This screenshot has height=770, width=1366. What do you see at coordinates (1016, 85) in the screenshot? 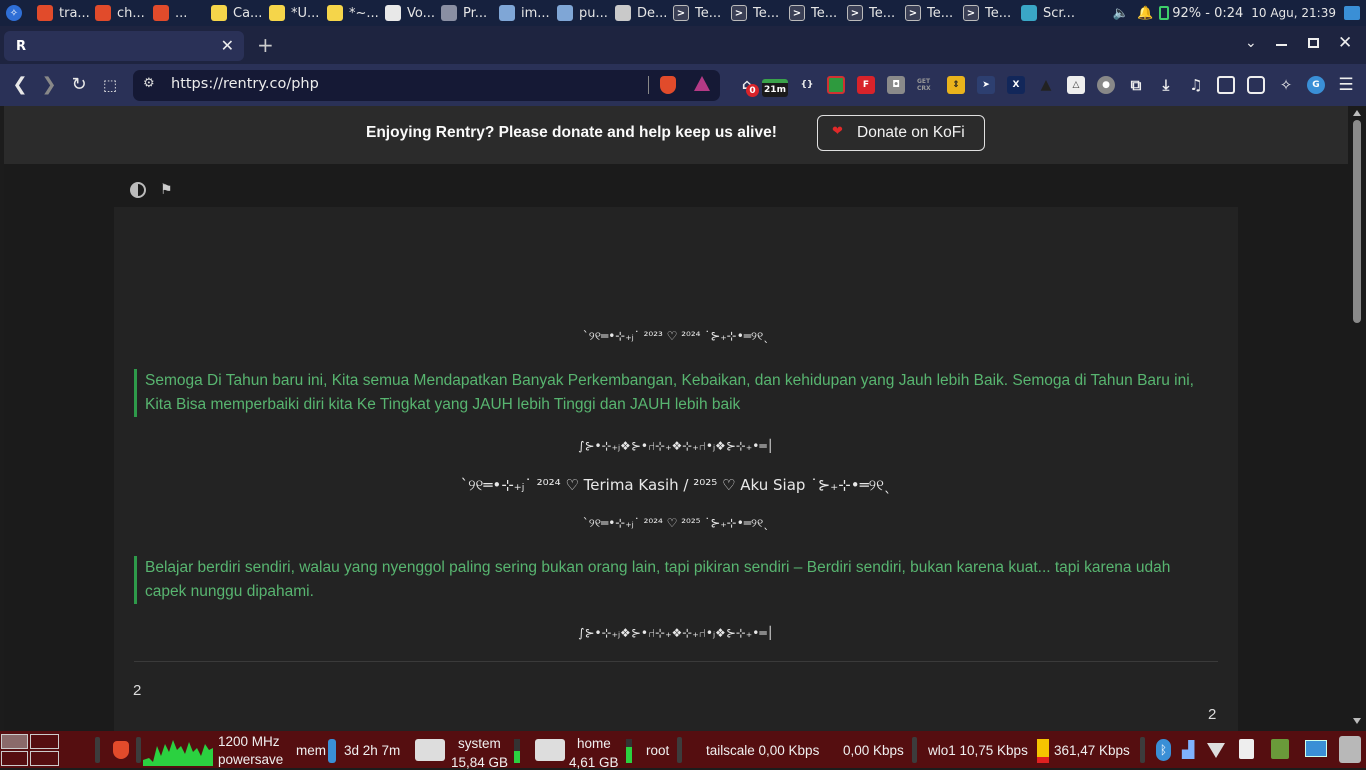
I see `dark-extension-icon: X` at bounding box center [1016, 85].